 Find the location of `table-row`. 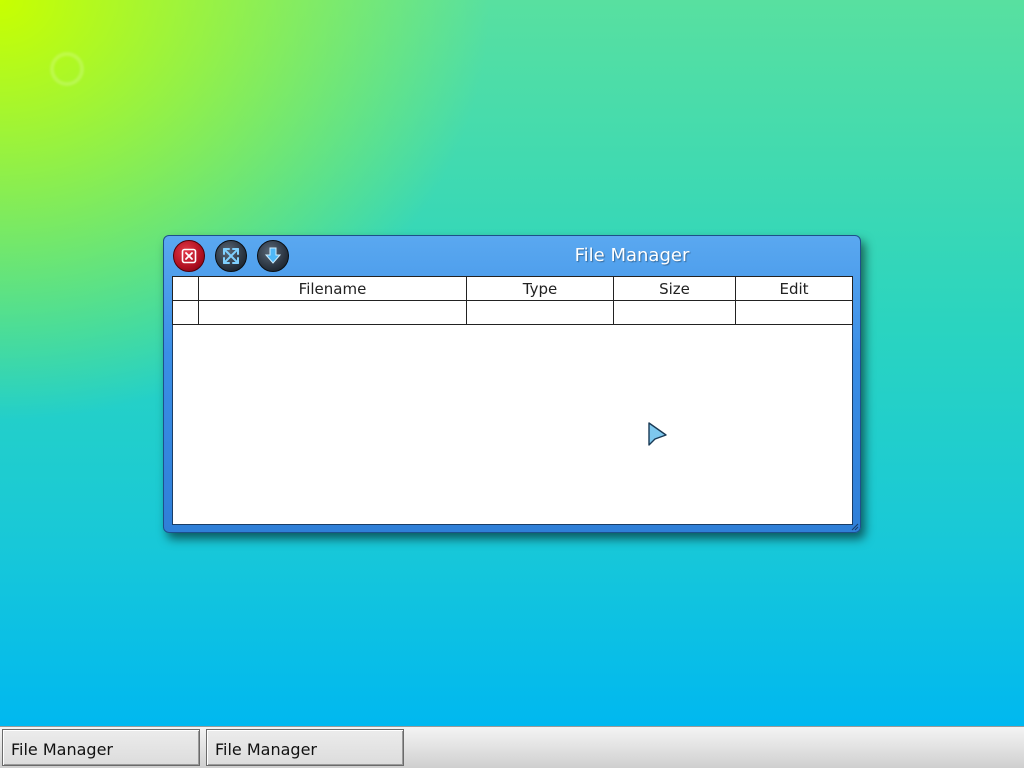

table-row is located at coordinates (512, 312).